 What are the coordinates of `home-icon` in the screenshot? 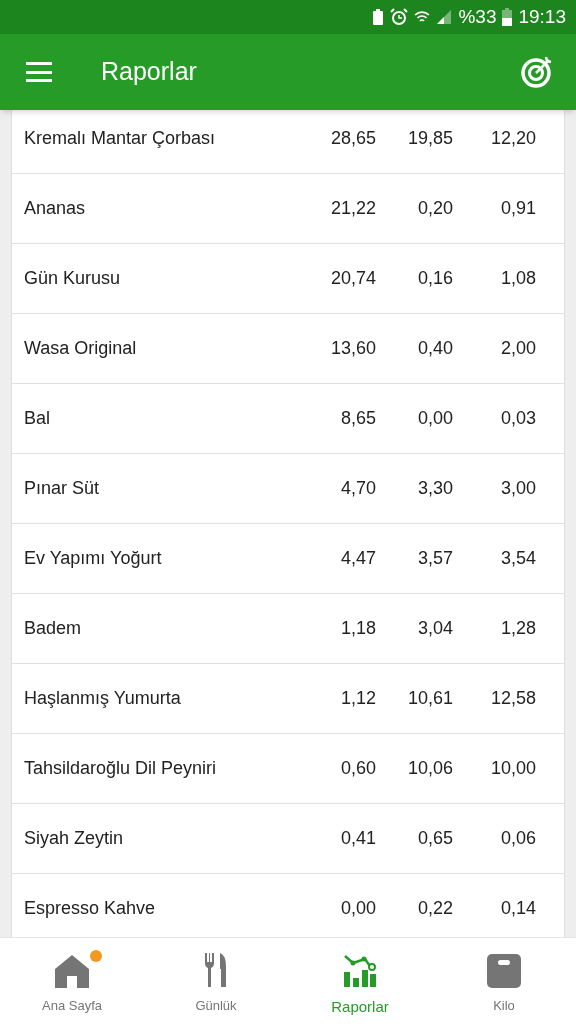 It's located at (72, 971).